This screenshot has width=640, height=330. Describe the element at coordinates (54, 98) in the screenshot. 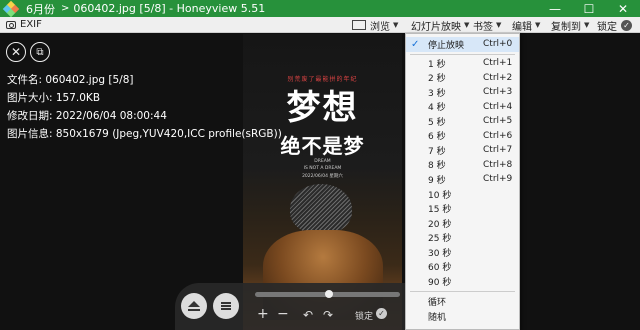

I see `info-size: 图片大小: 157.0KB` at that location.